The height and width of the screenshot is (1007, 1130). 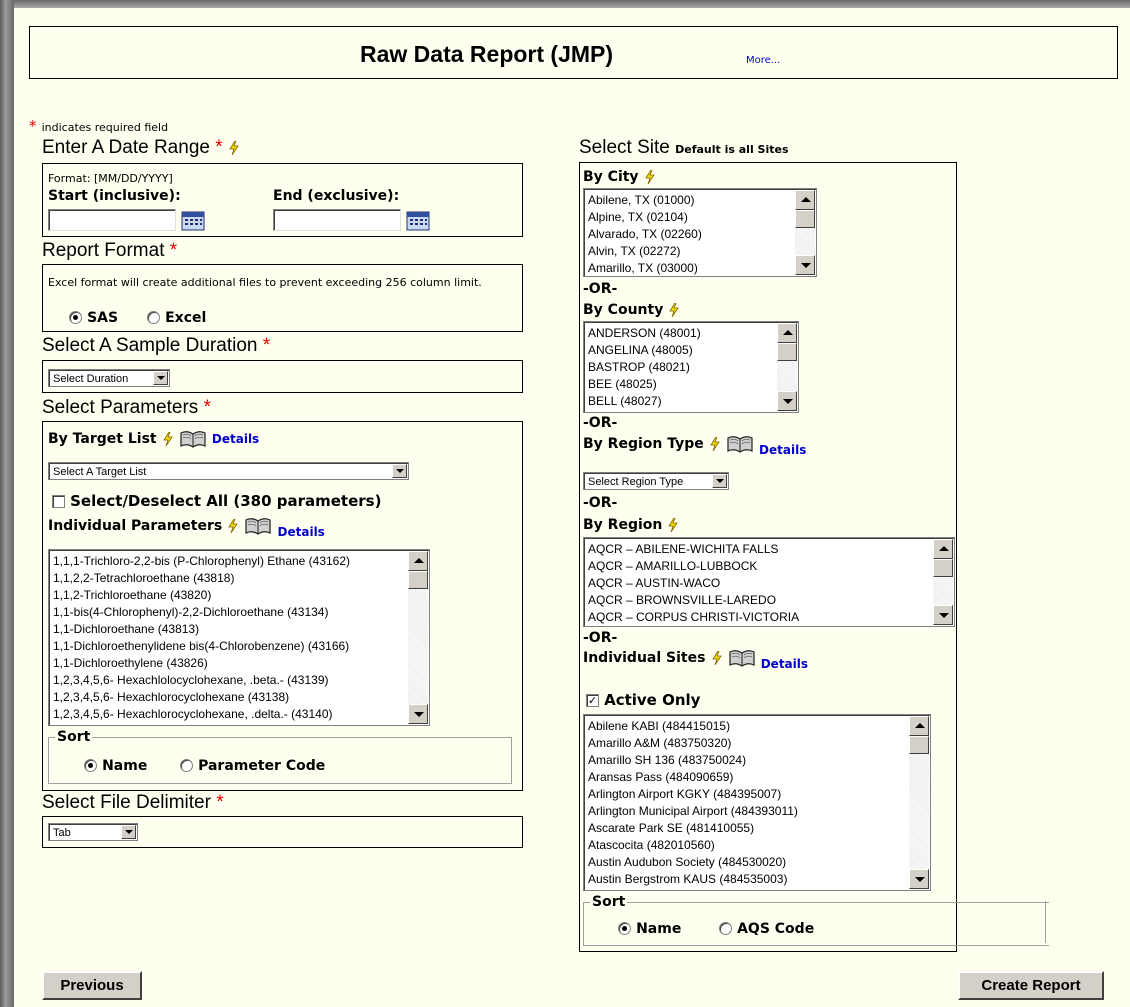 What do you see at coordinates (682, 384) in the screenshot?
I see `list-item: BEE (48025)` at bounding box center [682, 384].